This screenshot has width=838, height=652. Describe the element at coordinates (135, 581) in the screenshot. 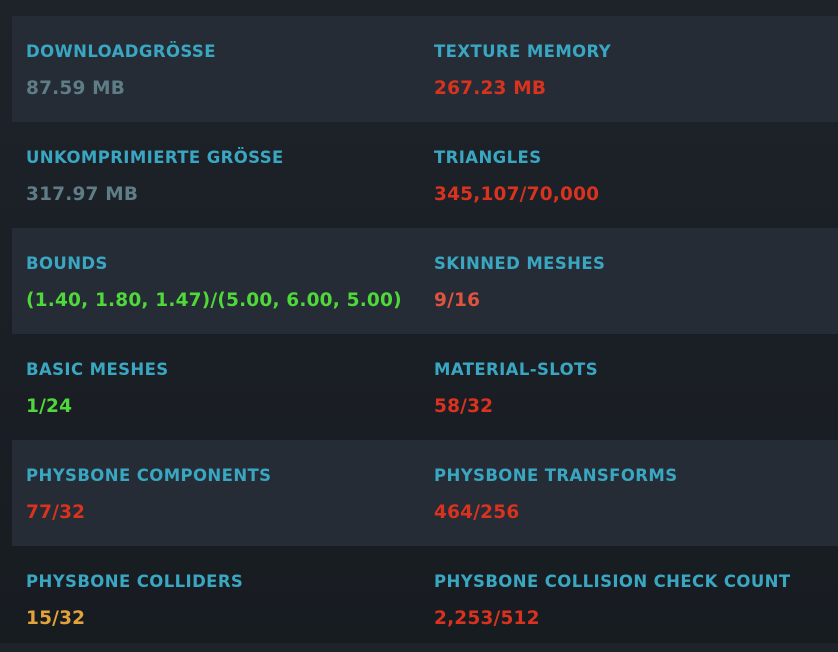

I see `stat-label: PHYSBONE COLLIDERS` at that location.